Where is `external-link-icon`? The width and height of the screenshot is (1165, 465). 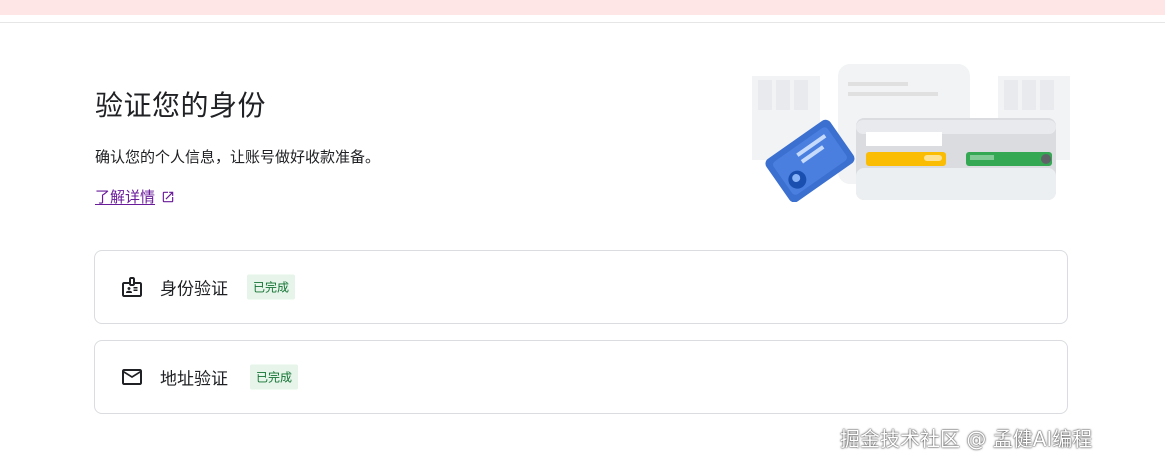 external-link-icon is located at coordinates (168, 196).